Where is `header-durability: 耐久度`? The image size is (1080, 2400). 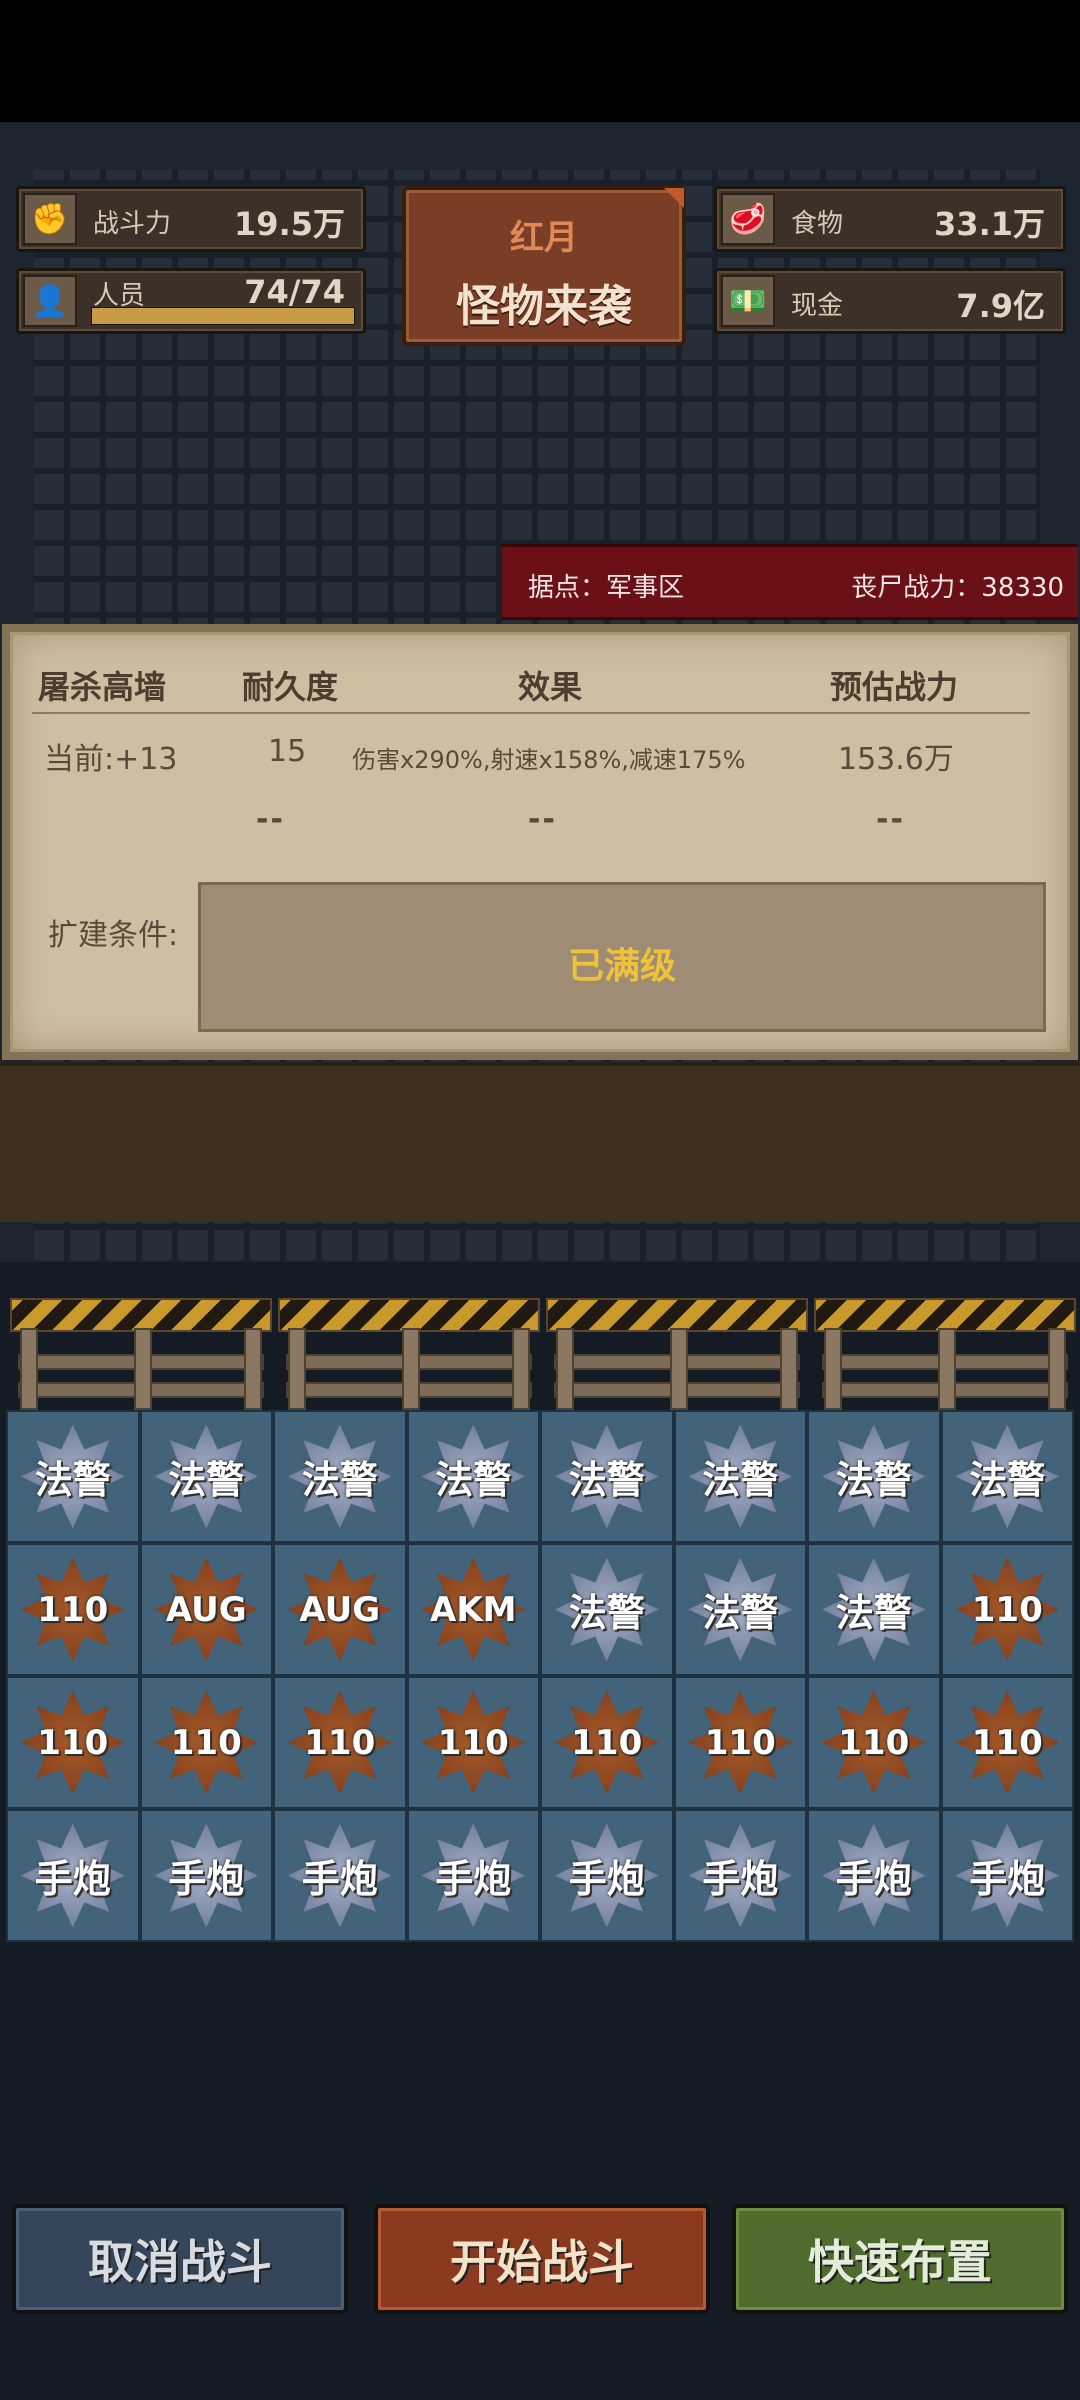
header-durability: 耐久度 is located at coordinates (290, 687).